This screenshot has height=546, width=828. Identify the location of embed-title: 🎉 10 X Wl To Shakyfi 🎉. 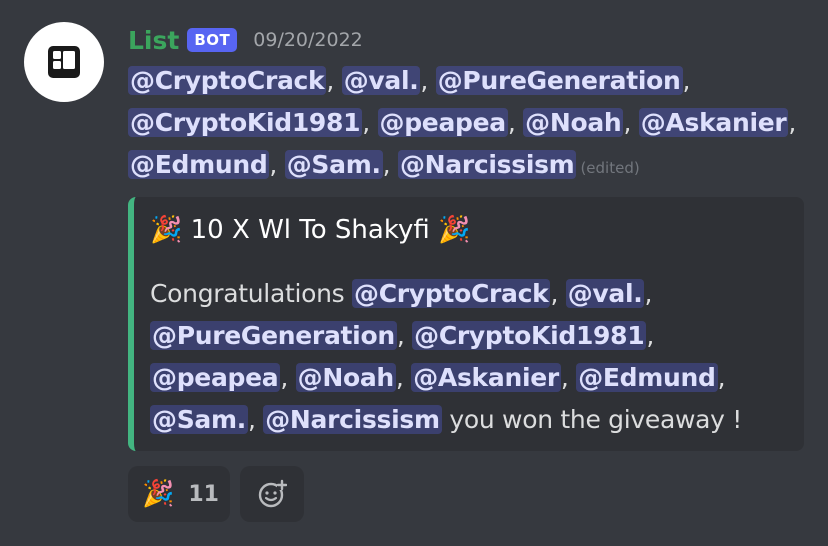
(310, 230).